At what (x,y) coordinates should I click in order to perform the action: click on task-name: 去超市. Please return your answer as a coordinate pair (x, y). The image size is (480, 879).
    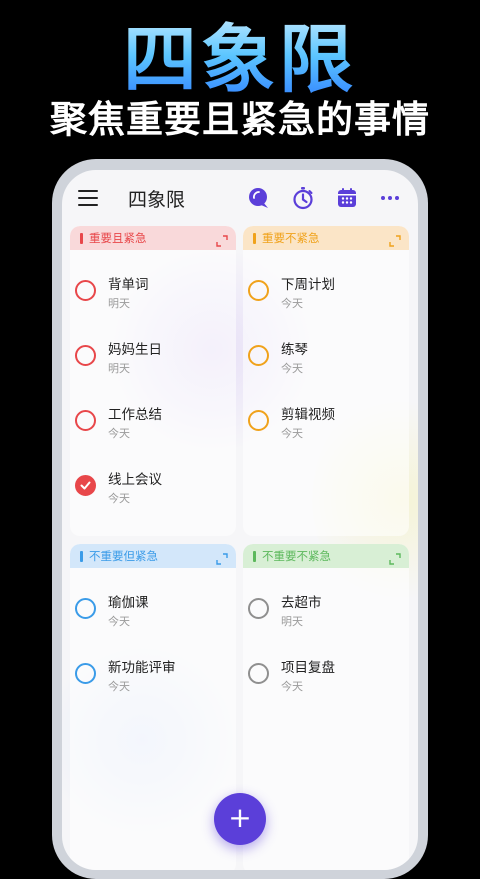
    Looking at the image, I should click on (301, 603).